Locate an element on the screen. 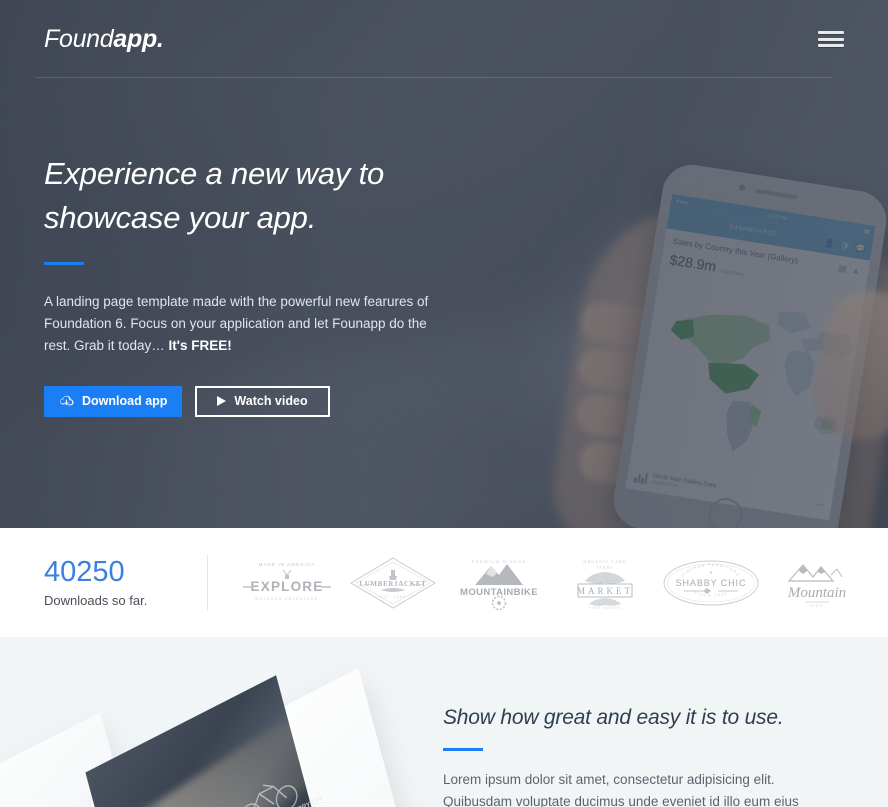 The image size is (888, 807). mountain-logo: Mountain RIDE is located at coordinates (817, 583).